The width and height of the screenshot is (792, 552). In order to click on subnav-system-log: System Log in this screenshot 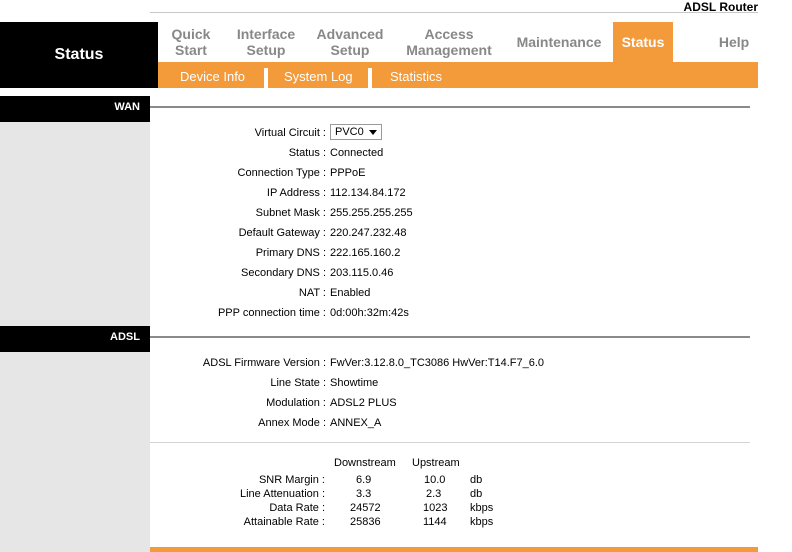, I will do `click(318, 75)`.